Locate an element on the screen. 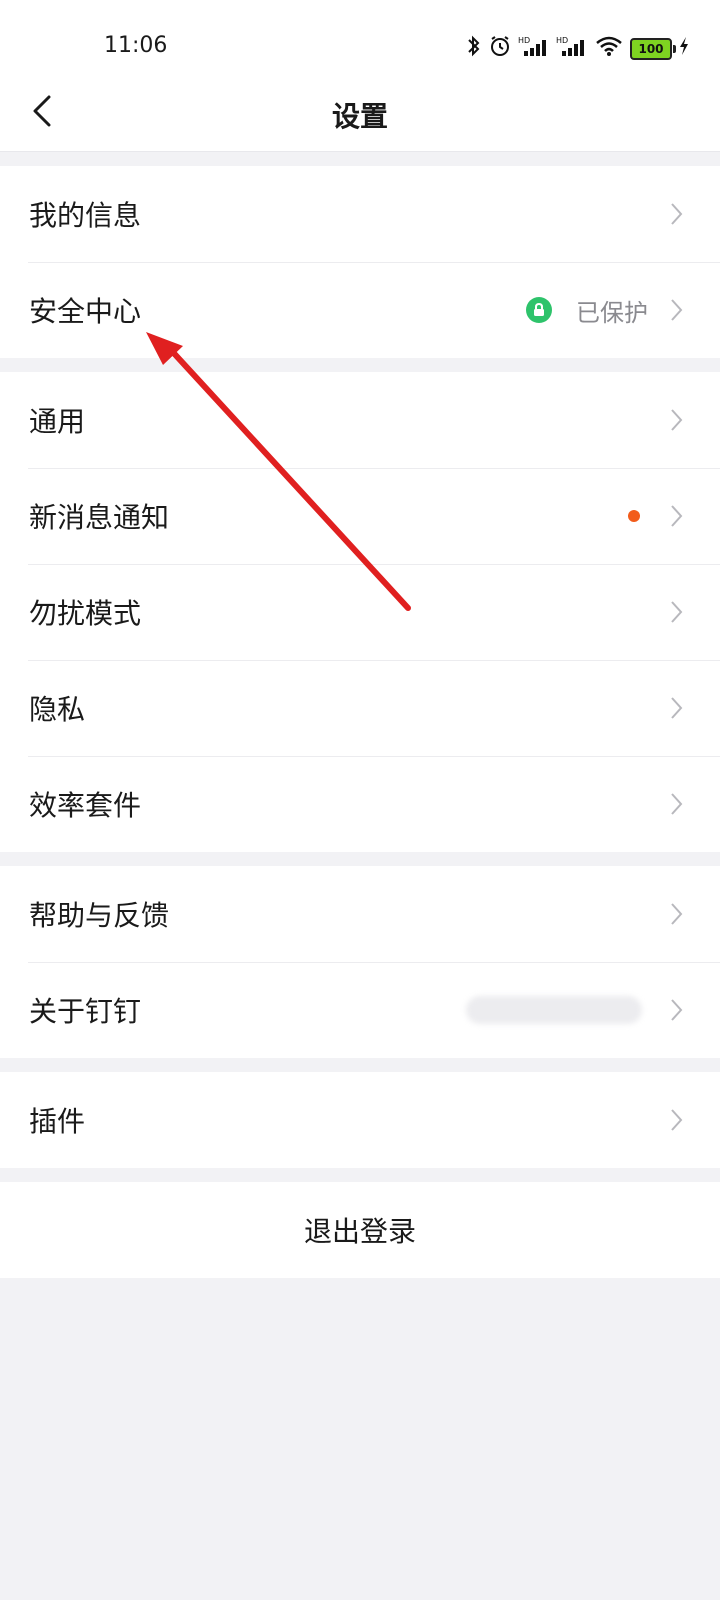 The width and height of the screenshot is (720, 1600). settings-item-label: 效率套件 is located at coordinates (85, 805).